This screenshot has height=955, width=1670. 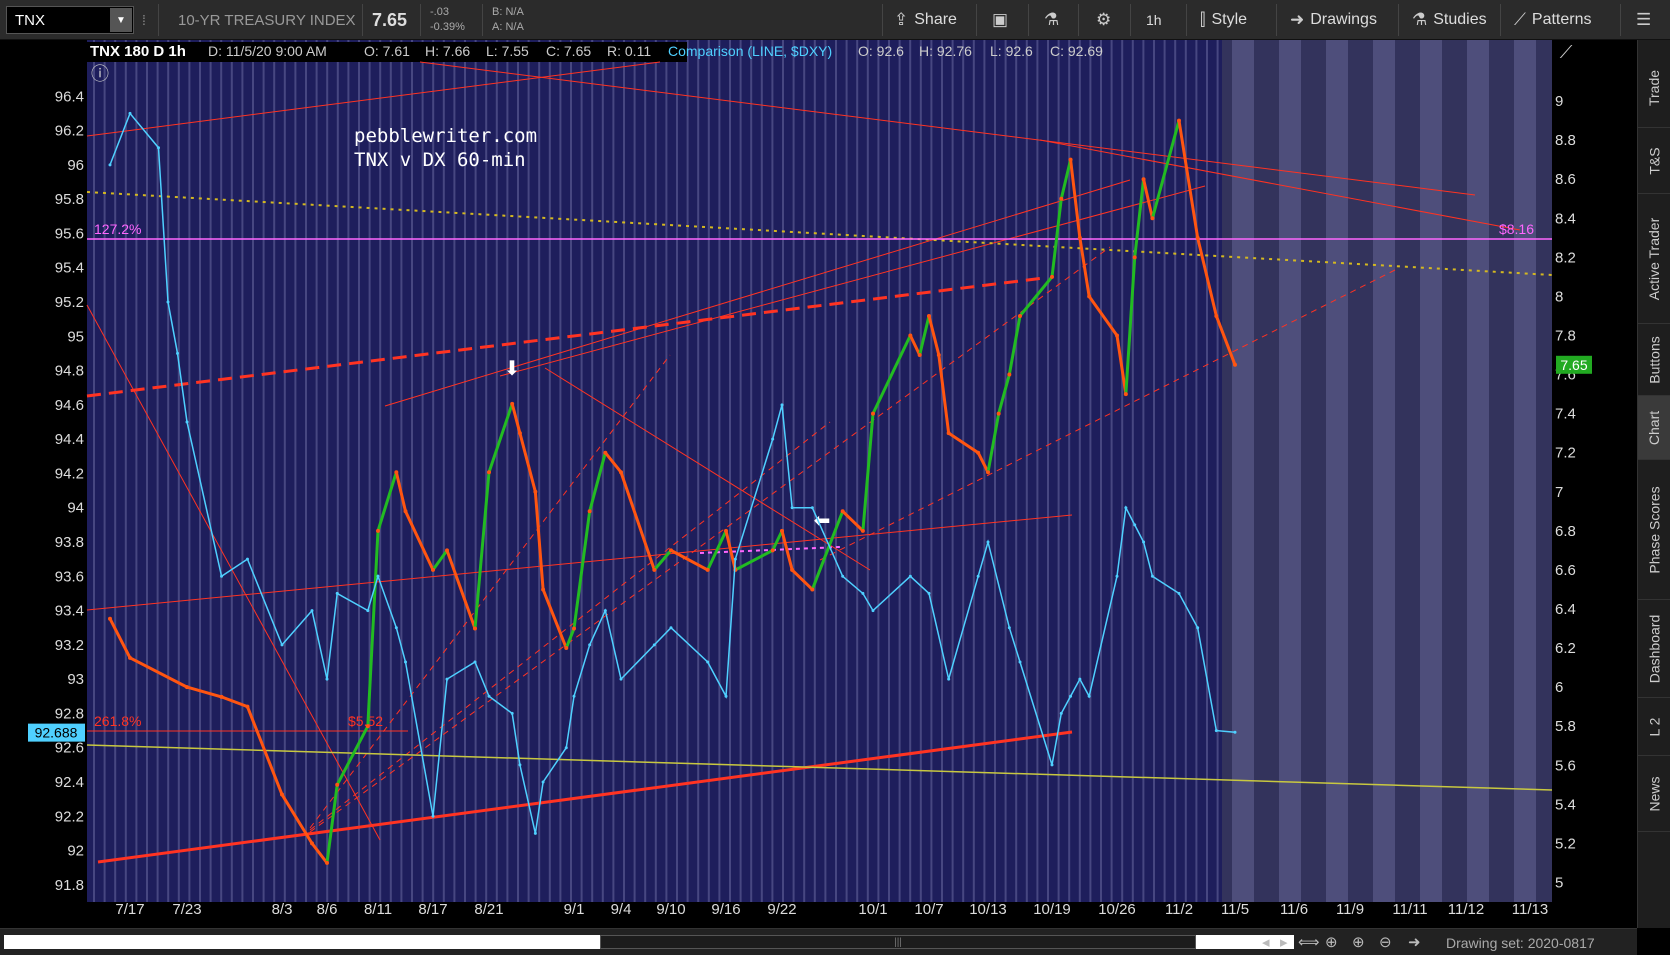 What do you see at coordinates (69, 885) in the screenshot?
I see `left-axis-tick: 91.8` at bounding box center [69, 885].